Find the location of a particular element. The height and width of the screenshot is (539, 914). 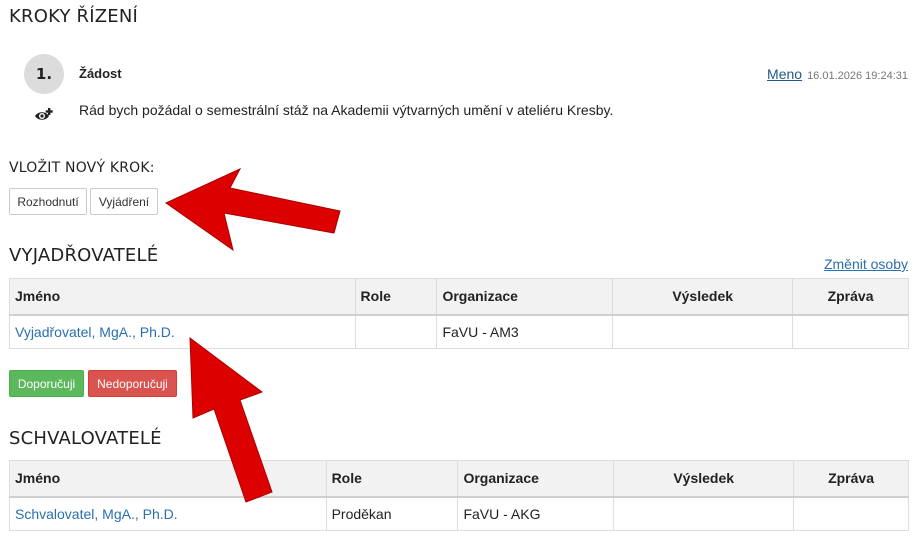

approver-role: Proděkan is located at coordinates (392, 513).